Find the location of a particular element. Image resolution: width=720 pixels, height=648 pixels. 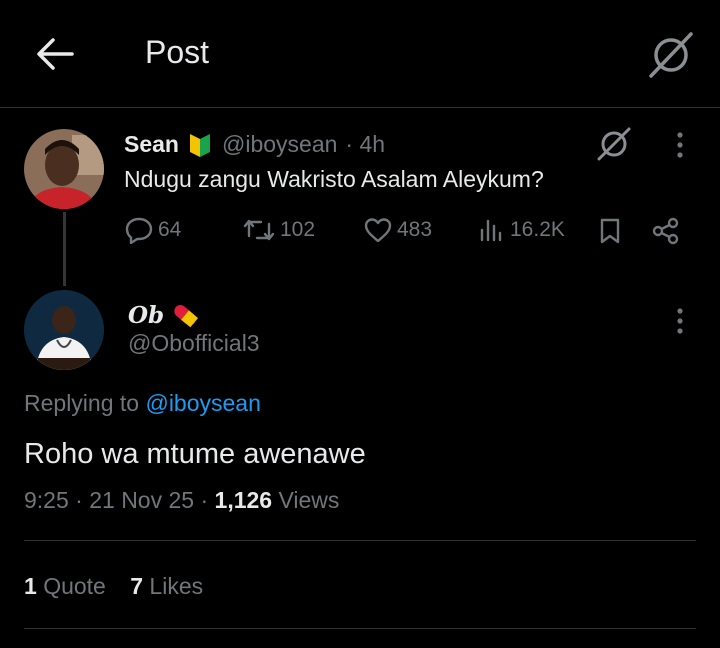

bookmark-icon is located at coordinates (610, 231).